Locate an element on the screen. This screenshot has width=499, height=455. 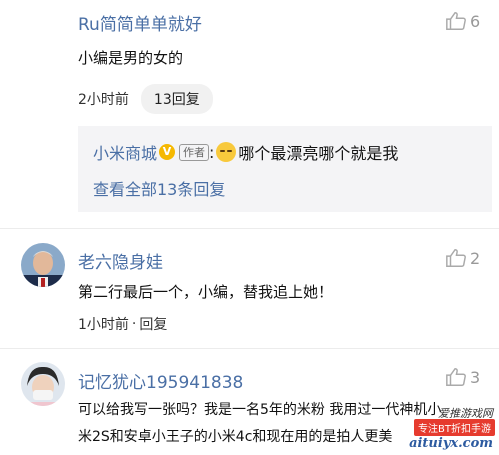
comment-text-line: 米2S和安卓小王子的小米4c和现在用的是拍人更美 is located at coordinates (235, 437).